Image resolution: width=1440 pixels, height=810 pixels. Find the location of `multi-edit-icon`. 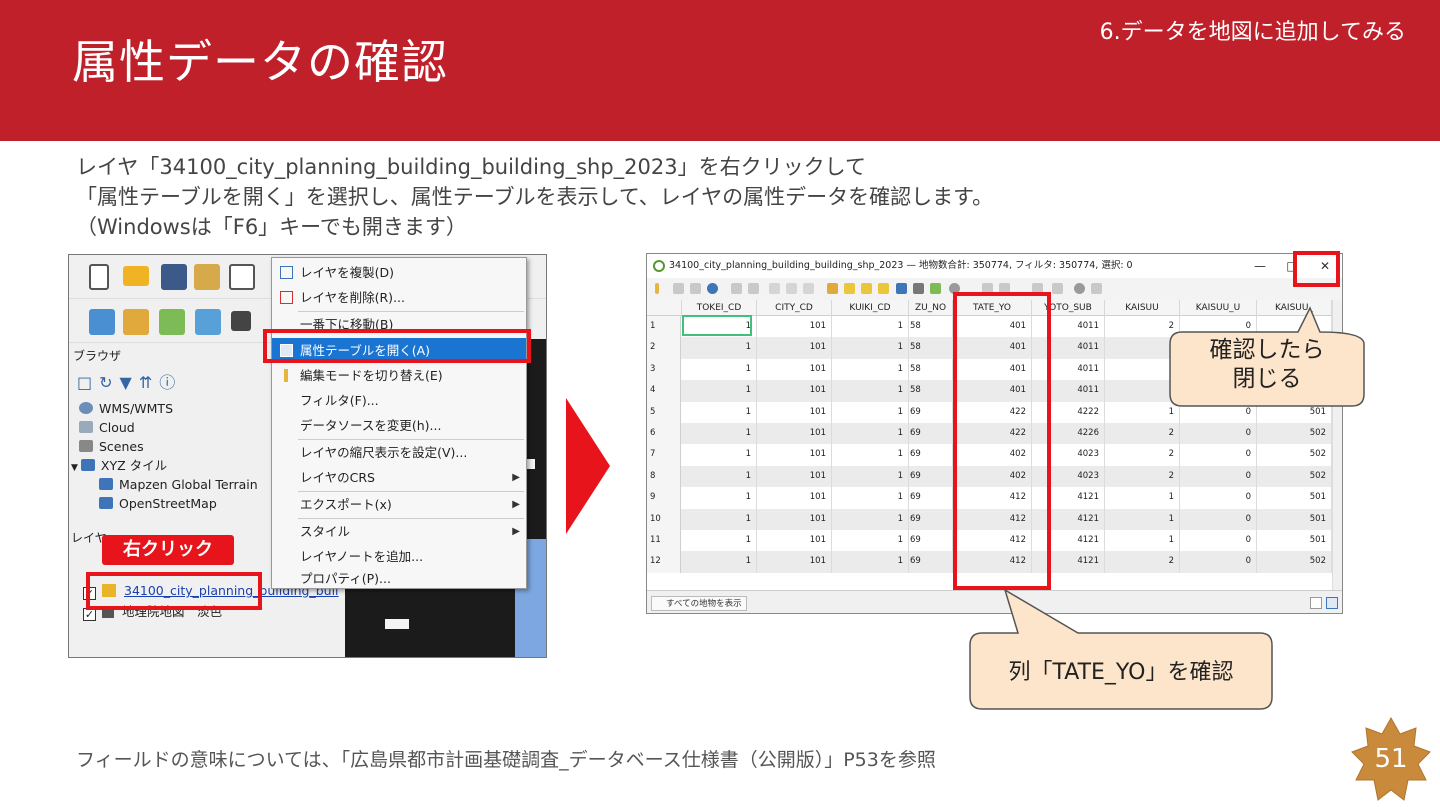

multi-edit-icon is located at coordinates (678, 288).